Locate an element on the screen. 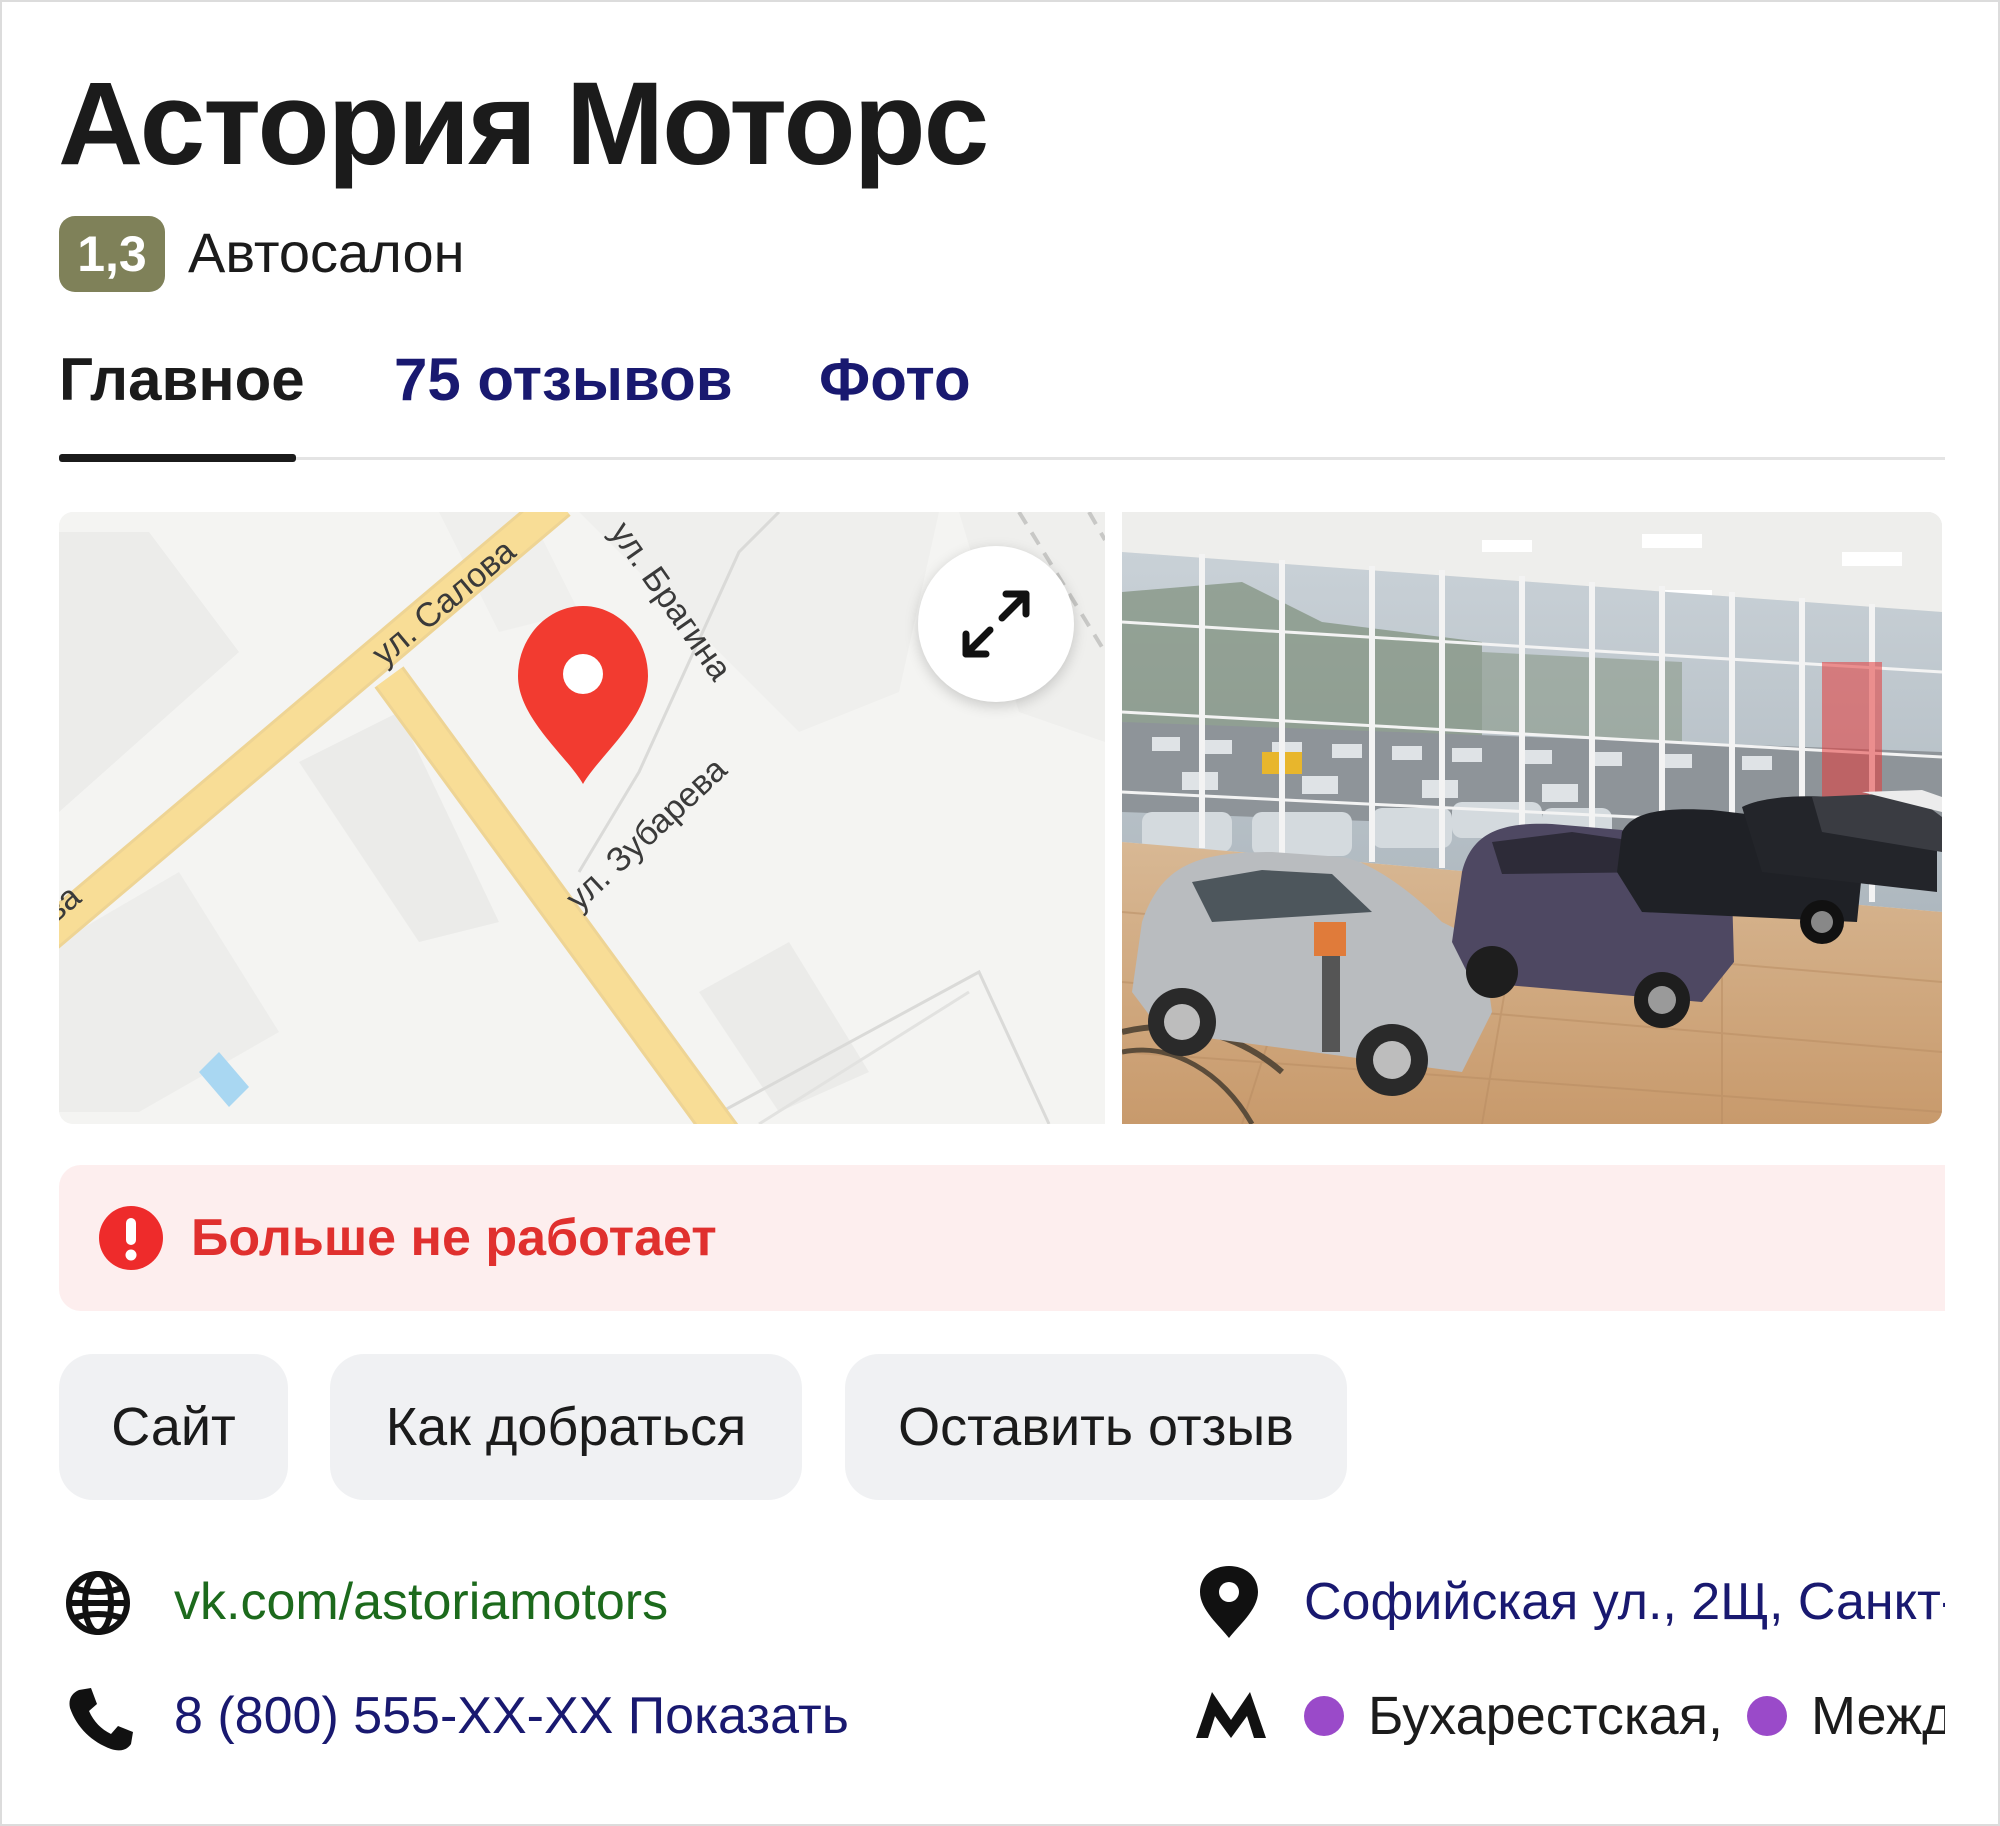 The image size is (2000, 1826). closed-alert-text: Больше не работает is located at coordinates (454, 1238).